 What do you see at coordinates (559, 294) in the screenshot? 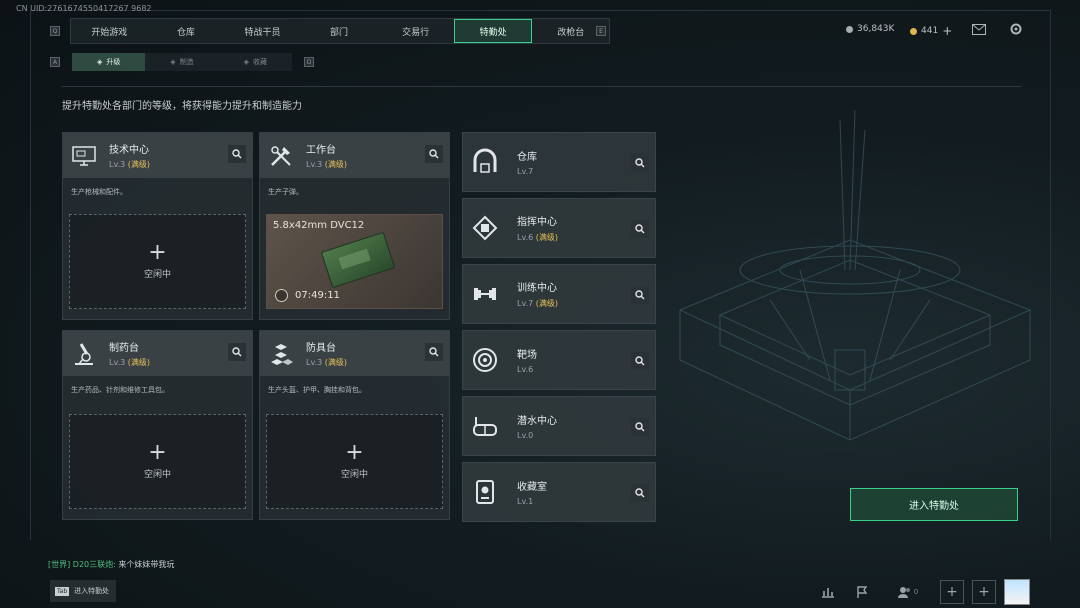
I see `facility-training-center: 训练中心 Lv.7 (满级)` at bounding box center [559, 294].